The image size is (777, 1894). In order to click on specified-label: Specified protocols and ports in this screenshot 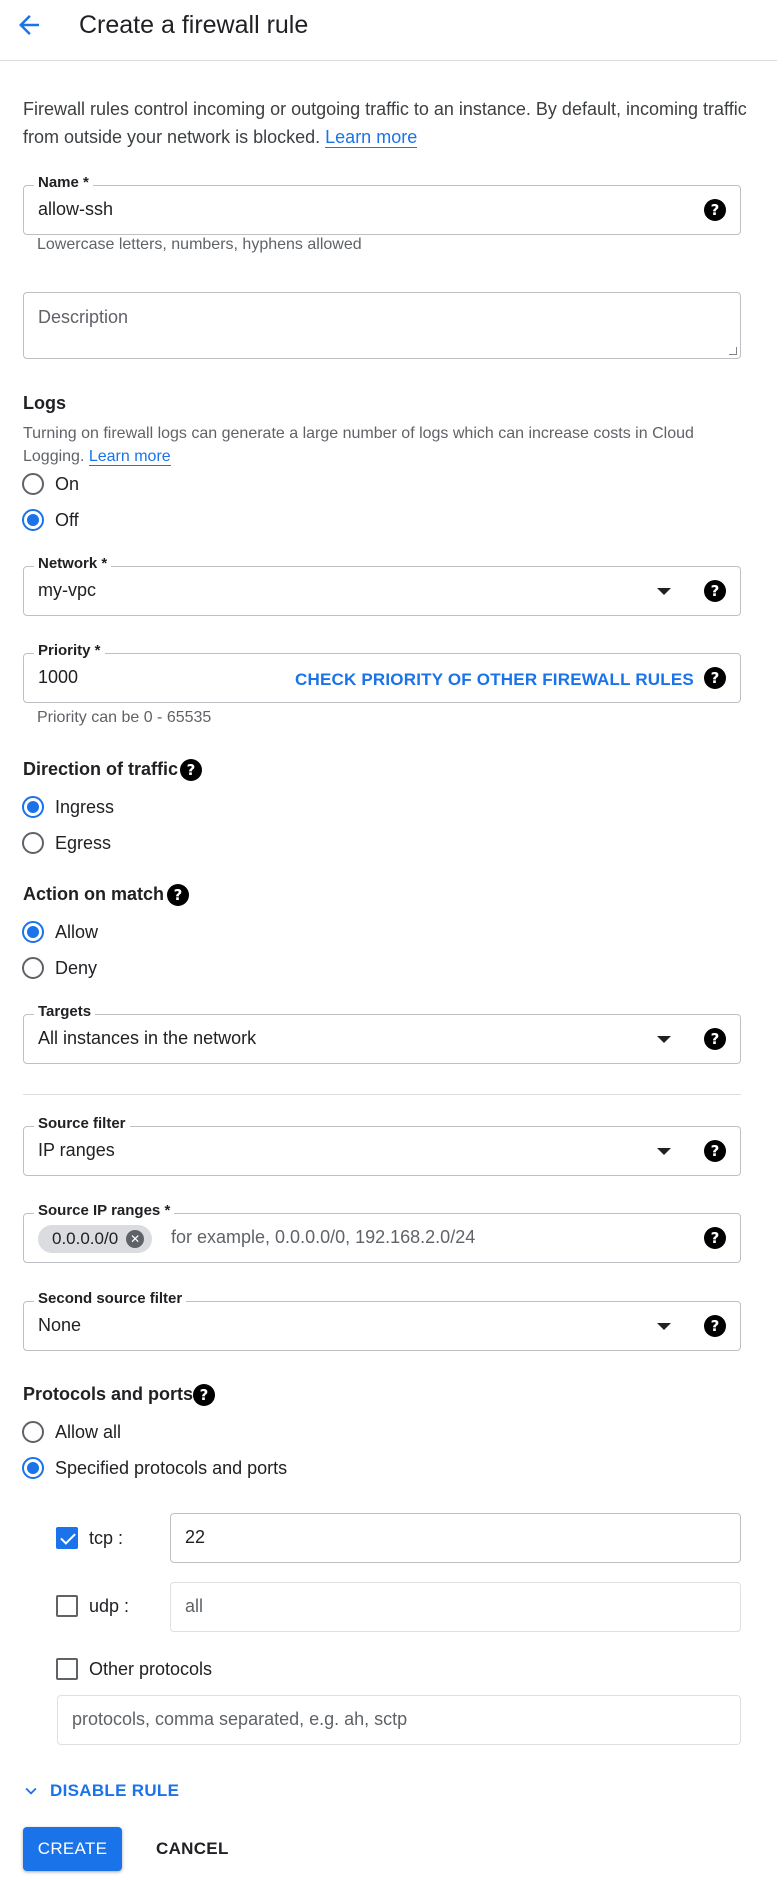, I will do `click(171, 1467)`.